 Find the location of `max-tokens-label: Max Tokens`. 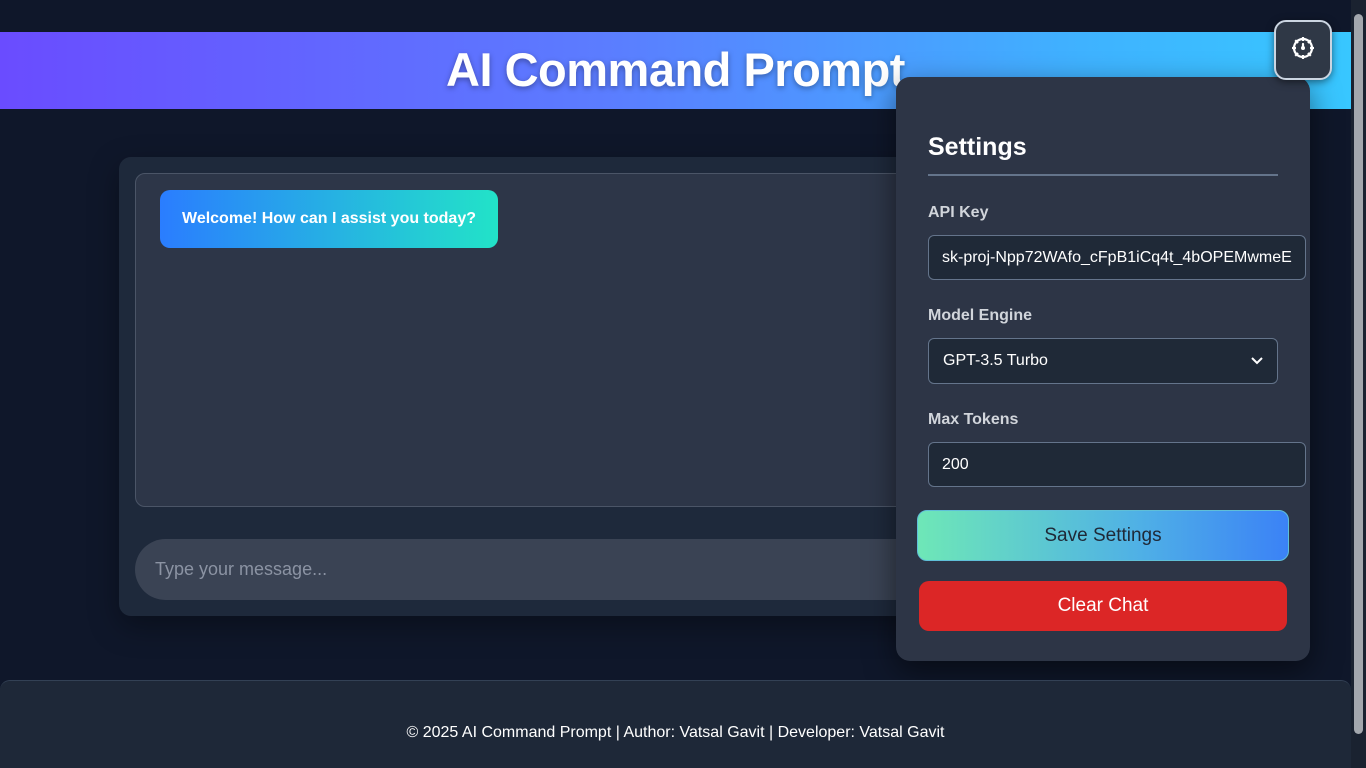

max-tokens-label: Max Tokens is located at coordinates (973, 419).